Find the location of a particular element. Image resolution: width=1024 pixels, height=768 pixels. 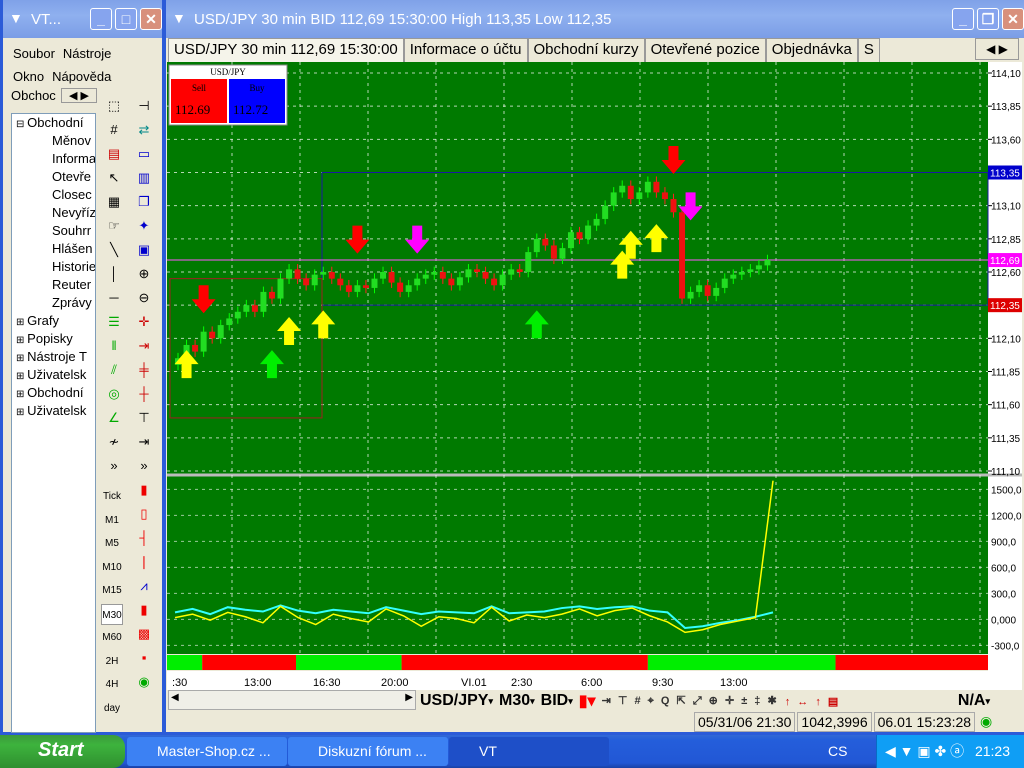

tree-item: Historie is located at coordinates (53, 267).